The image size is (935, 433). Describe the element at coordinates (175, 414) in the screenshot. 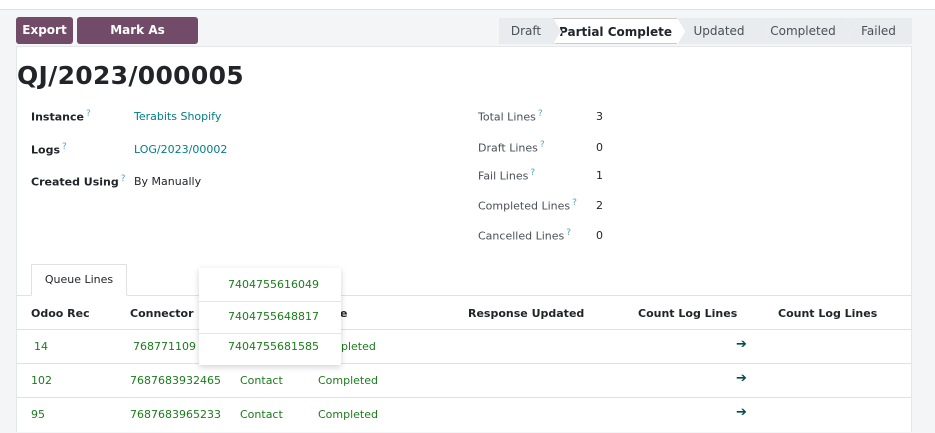

I see `row-connector: 7687683965233` at that location.